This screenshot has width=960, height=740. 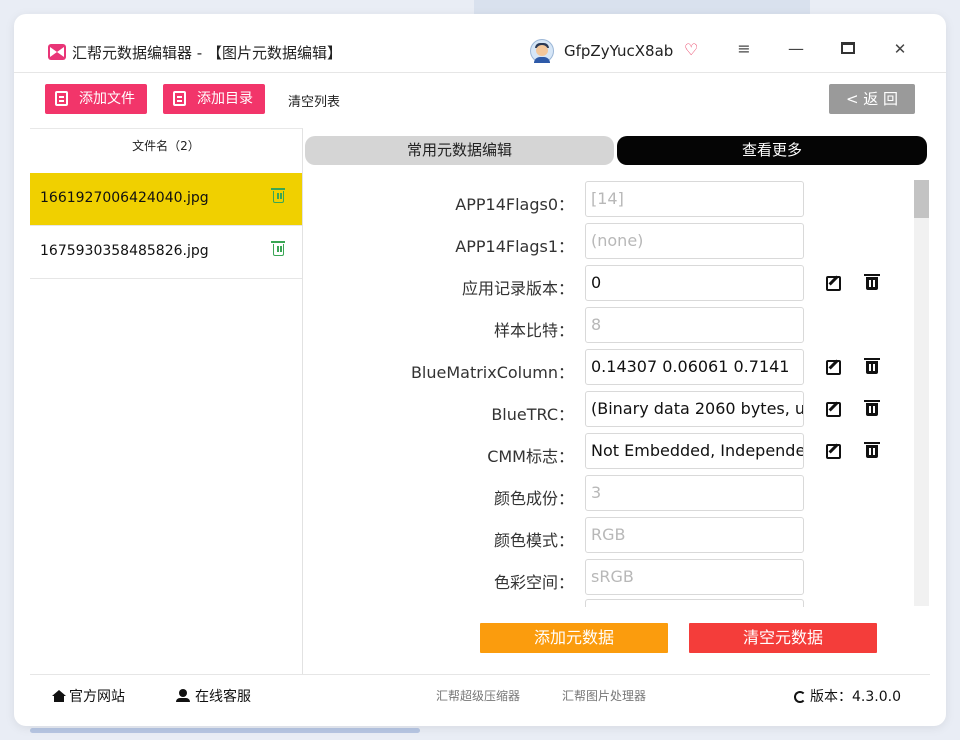 I want to click on metadata-value-field: Not Embedded, Independent, so click(x=694, y=451).